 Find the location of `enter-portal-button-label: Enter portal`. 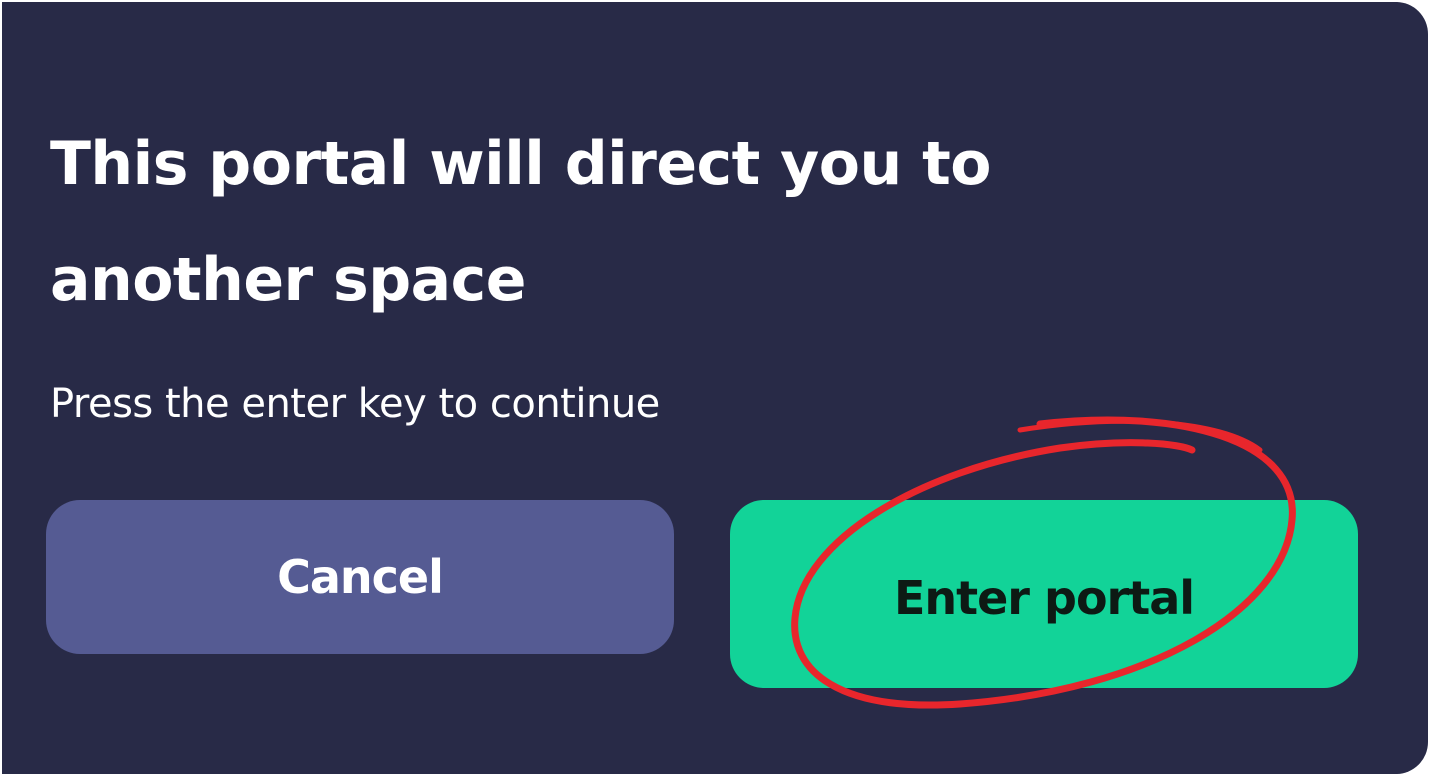

enter-portal-button-label: Enter portal is located at coordinates (1044, 598).